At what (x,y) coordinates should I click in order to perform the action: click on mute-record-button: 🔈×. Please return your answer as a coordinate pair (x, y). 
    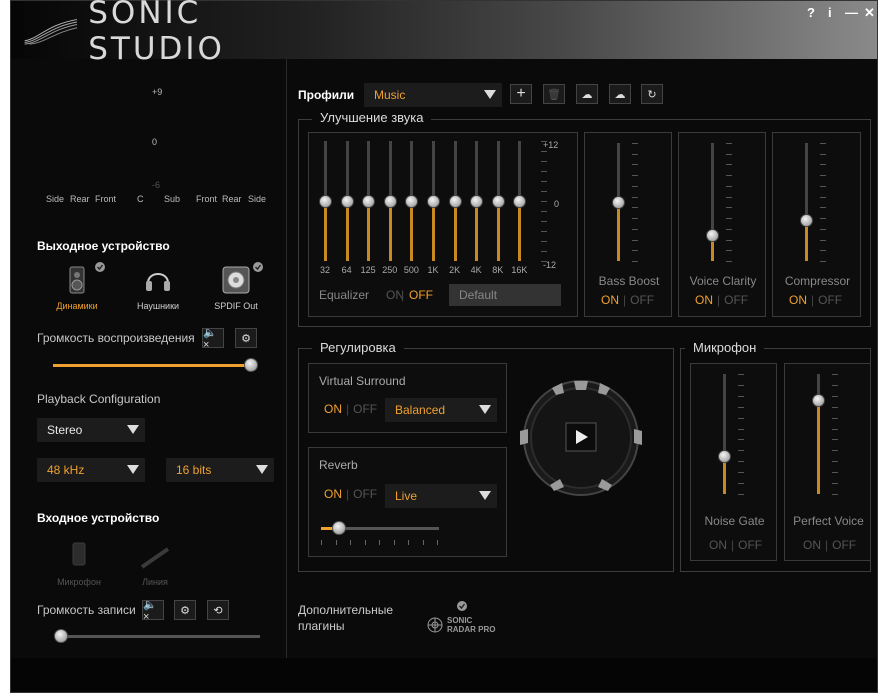
    Looking at the image, I should click on (153, 611).